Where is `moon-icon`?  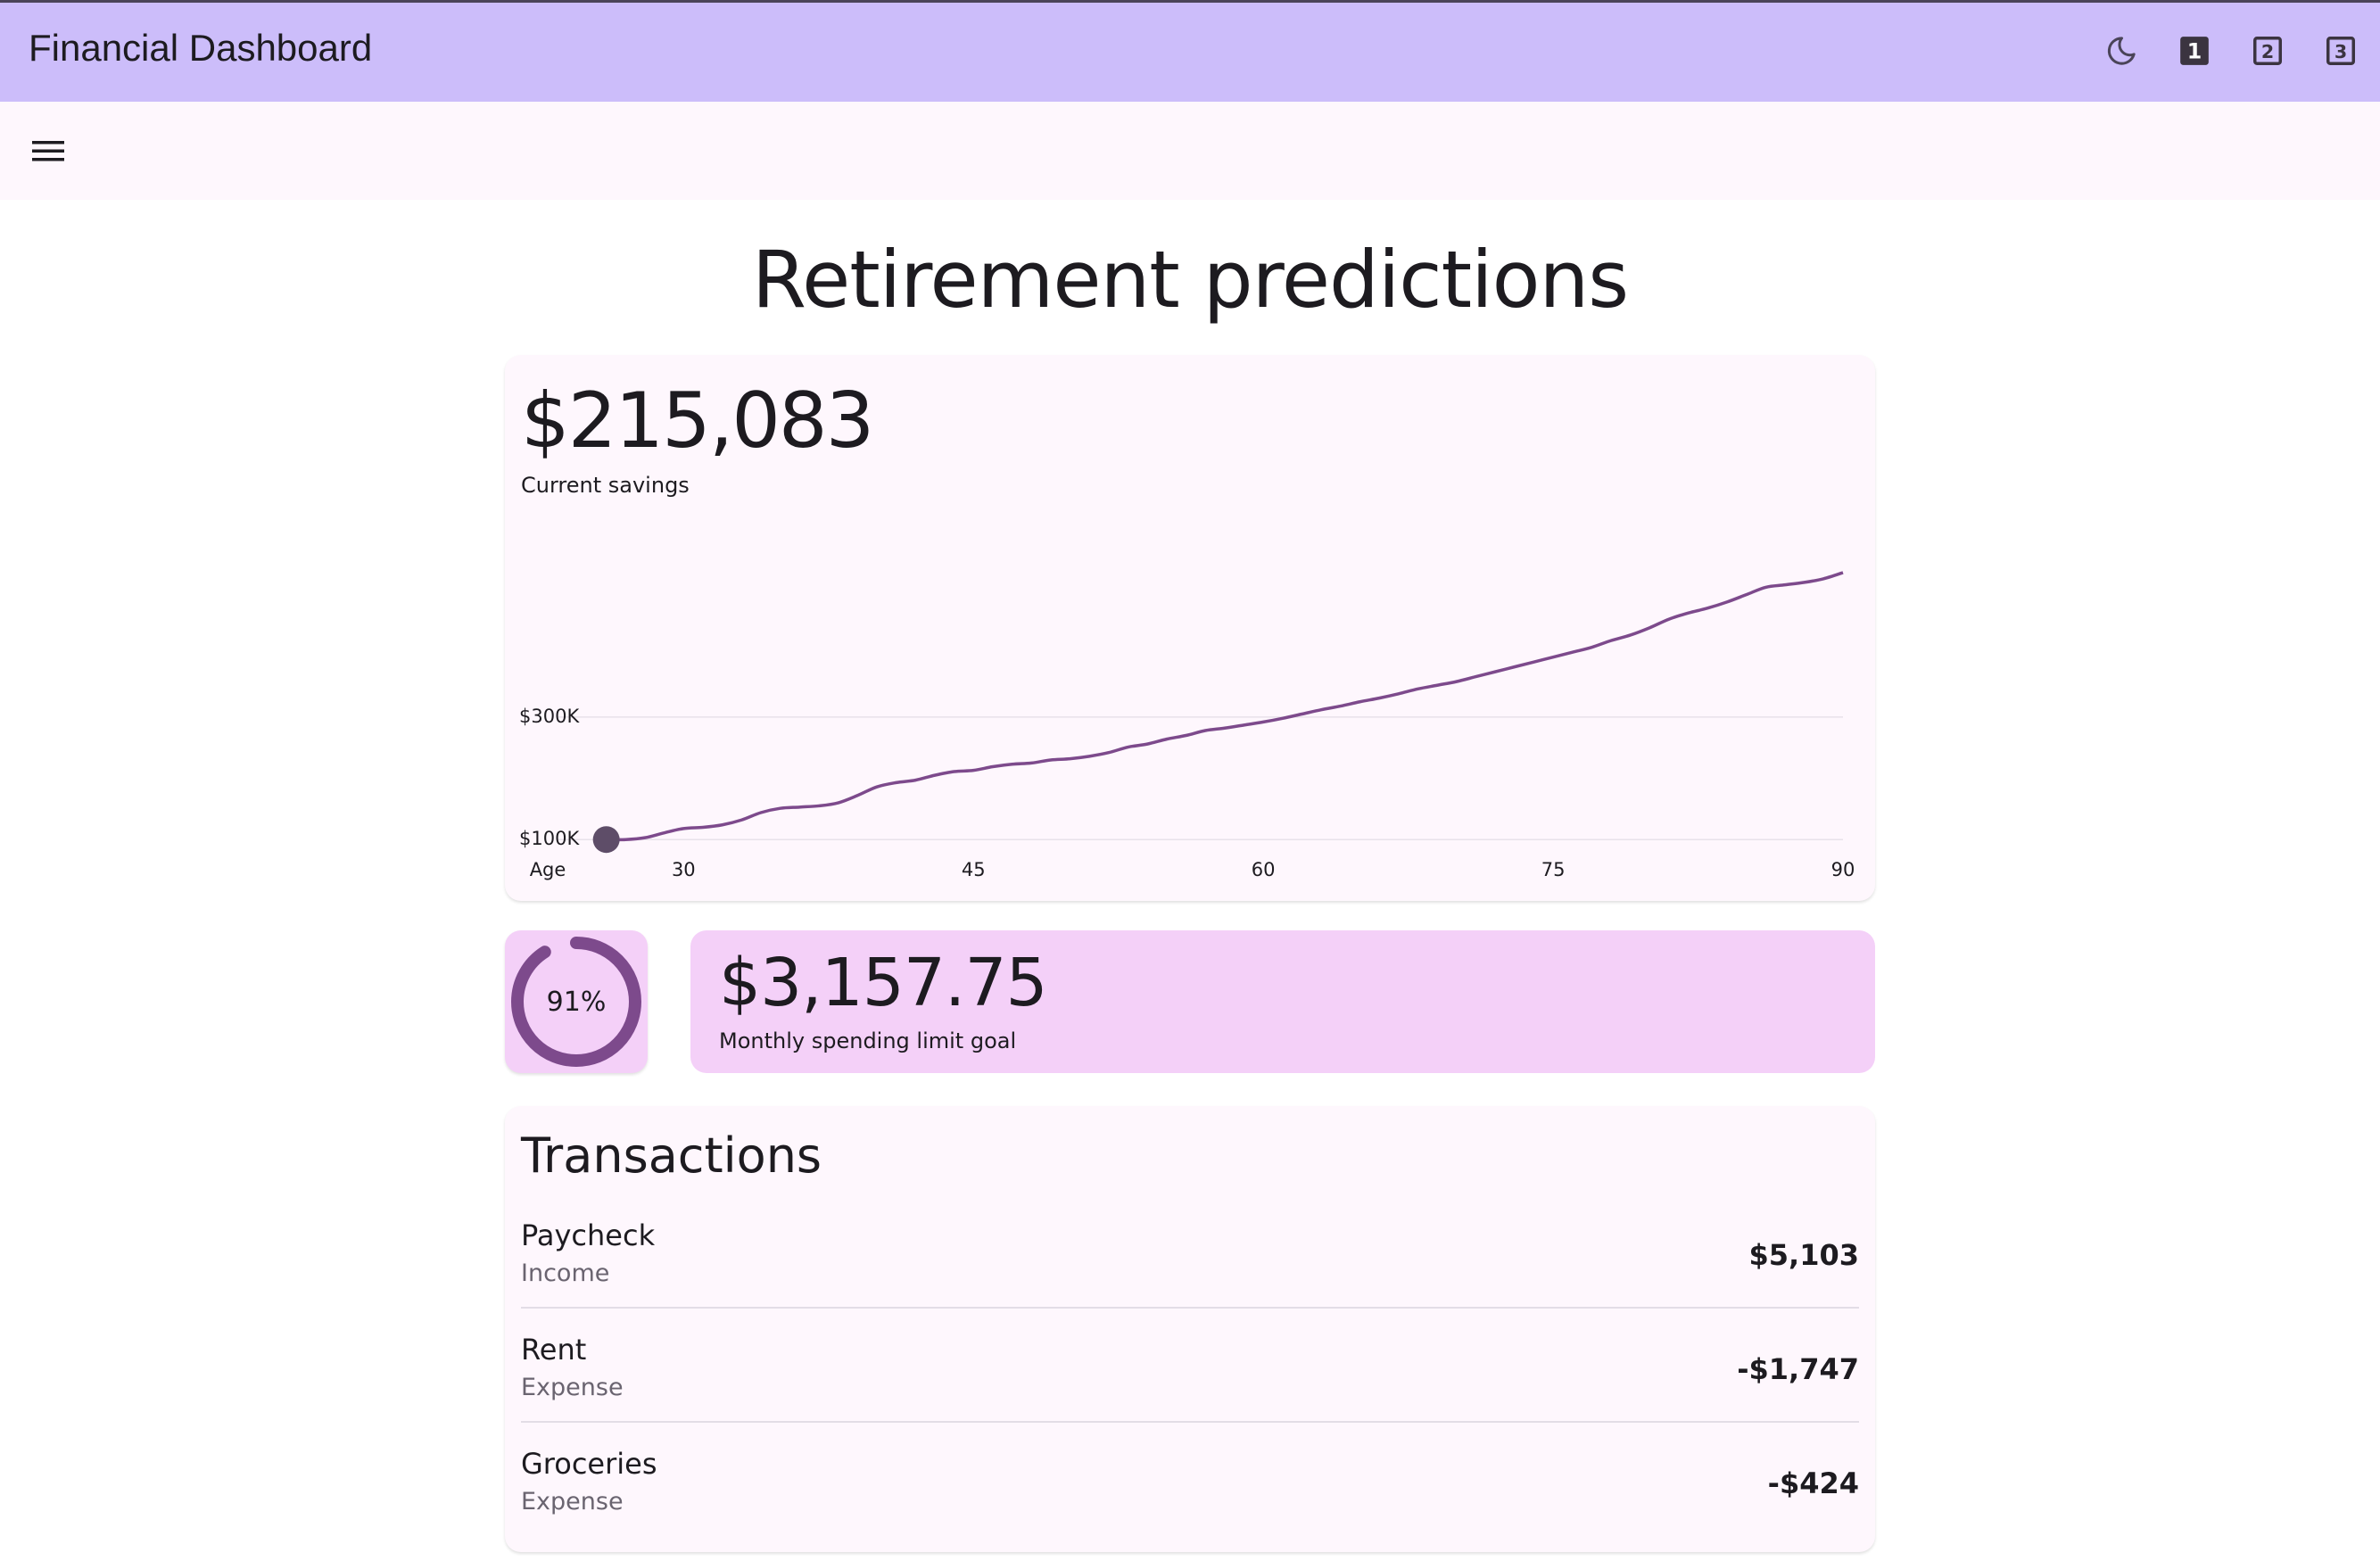 moon-icon is located at coordinates (2121, 51).